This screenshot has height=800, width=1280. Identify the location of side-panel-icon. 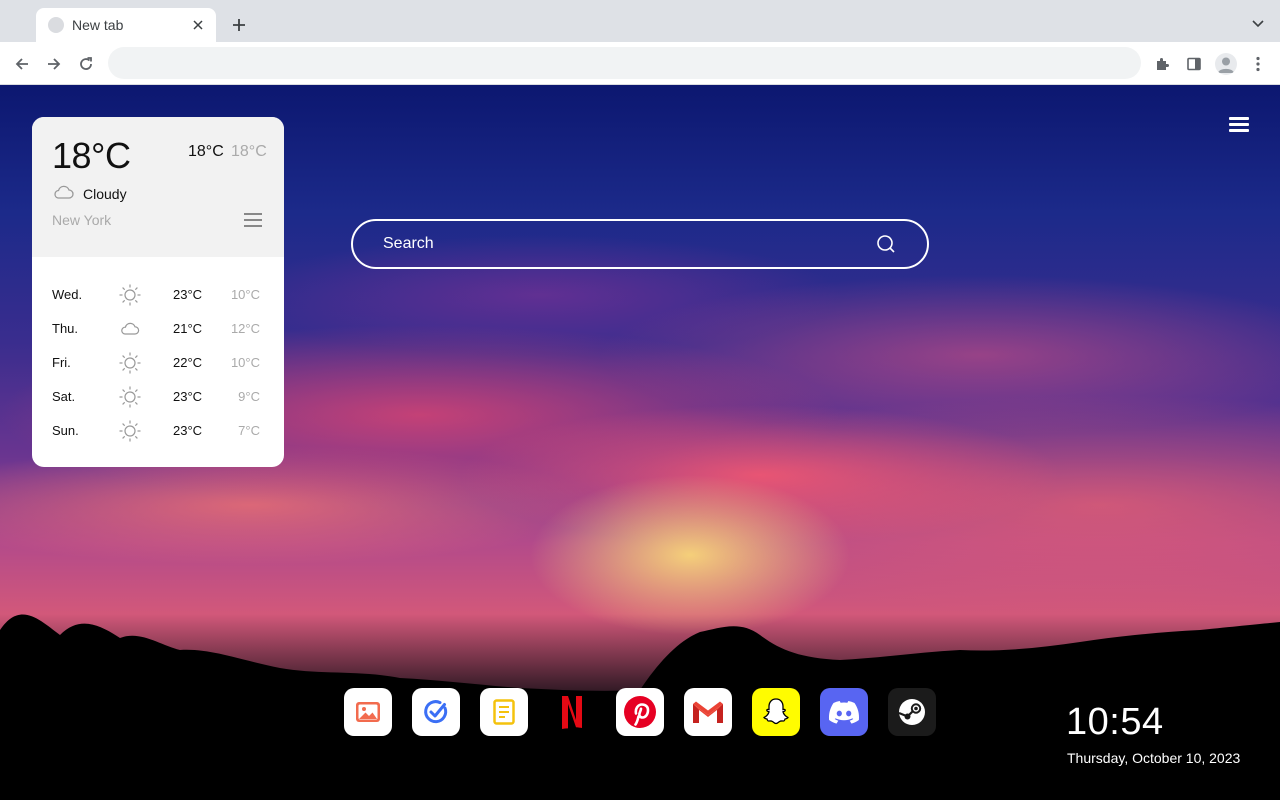
(1194, 64).